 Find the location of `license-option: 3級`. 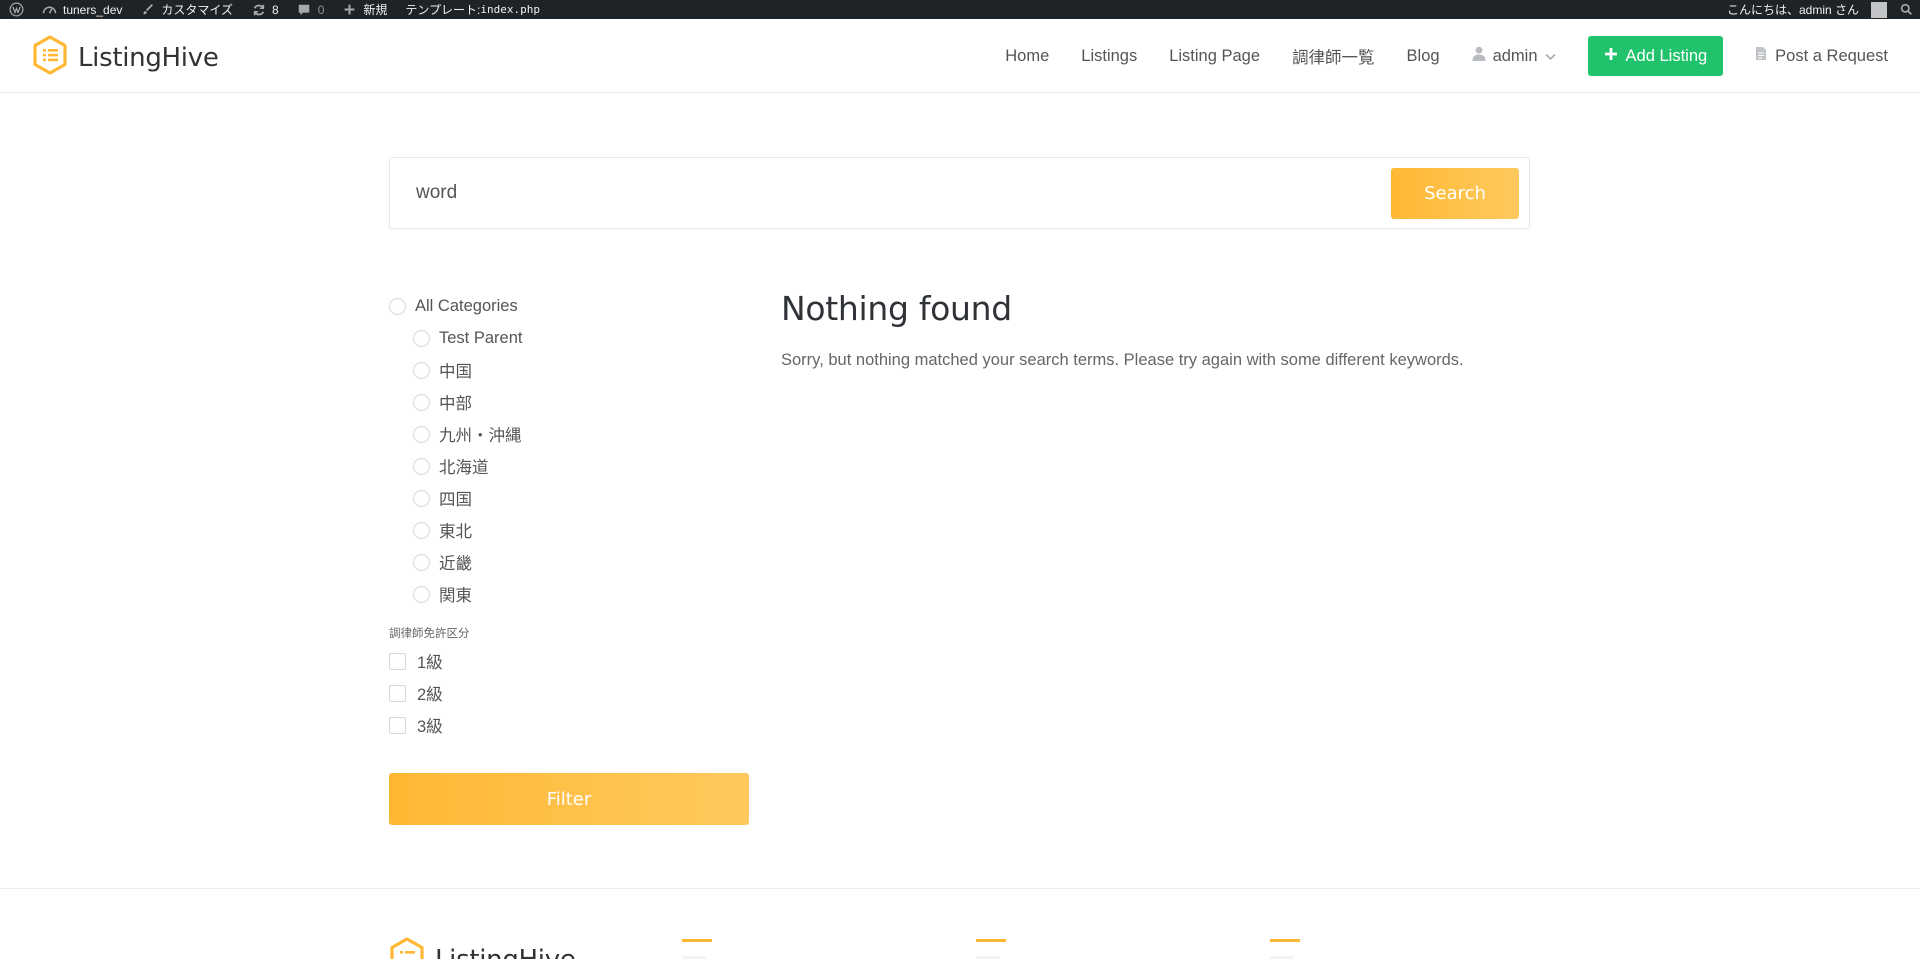

license-option: 3級 is located at coordinates (569, 725).